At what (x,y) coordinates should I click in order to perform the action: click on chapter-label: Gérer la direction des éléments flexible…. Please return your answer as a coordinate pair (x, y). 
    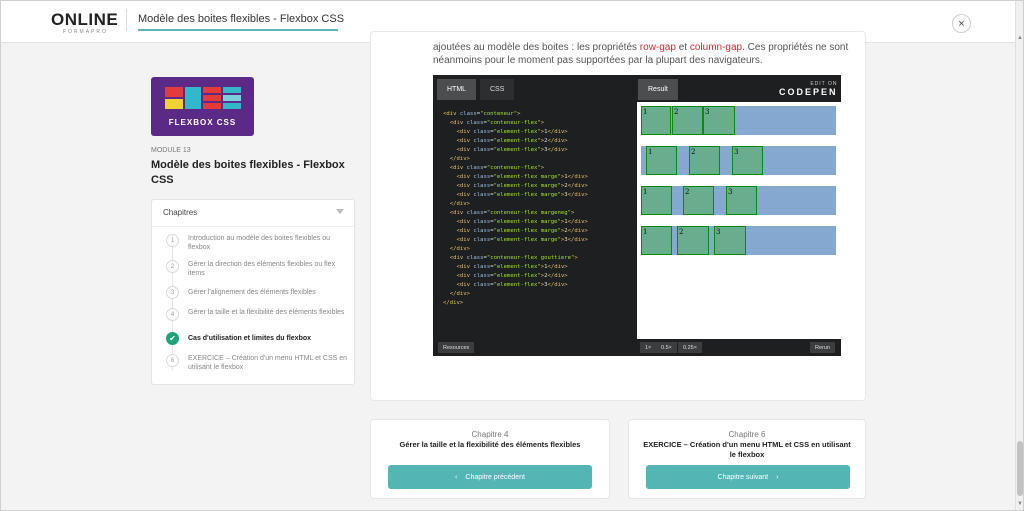
    Looking at the image, I should click on (262, 269).